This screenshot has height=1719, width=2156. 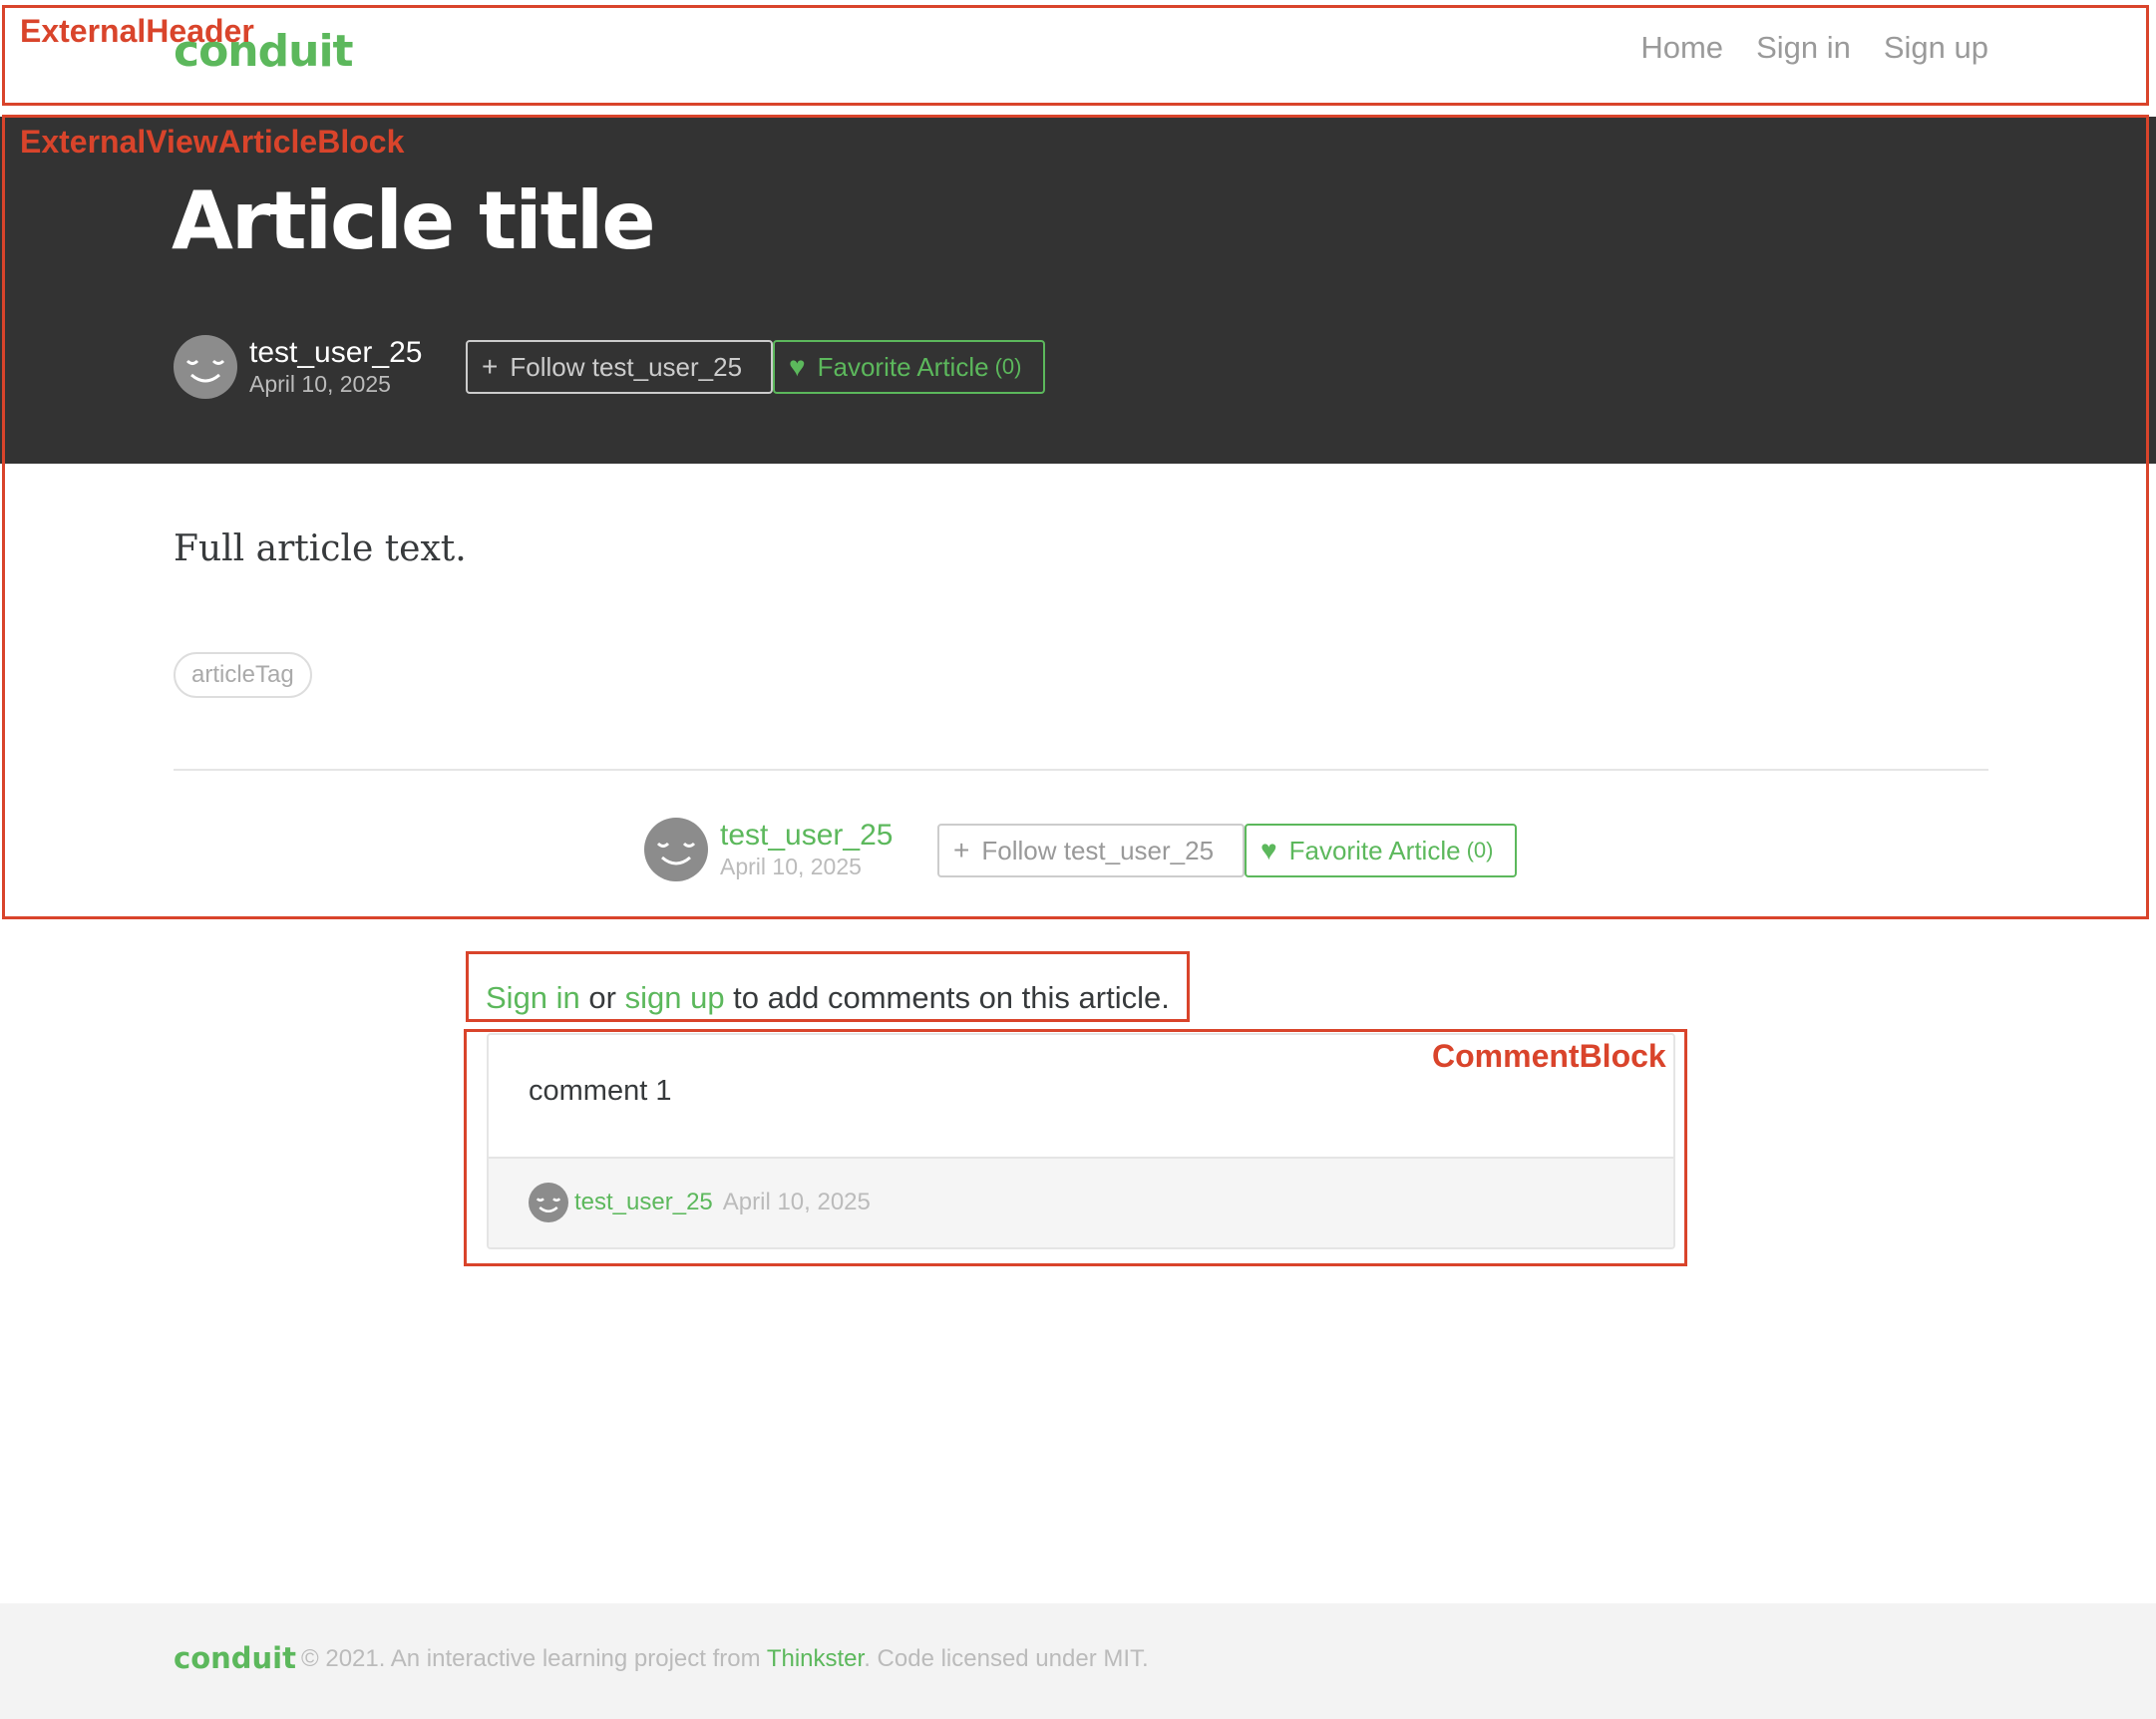 I want to click on article-meta-bottom: test_user_25 April 10, 2025, so click(x=768, y=849).